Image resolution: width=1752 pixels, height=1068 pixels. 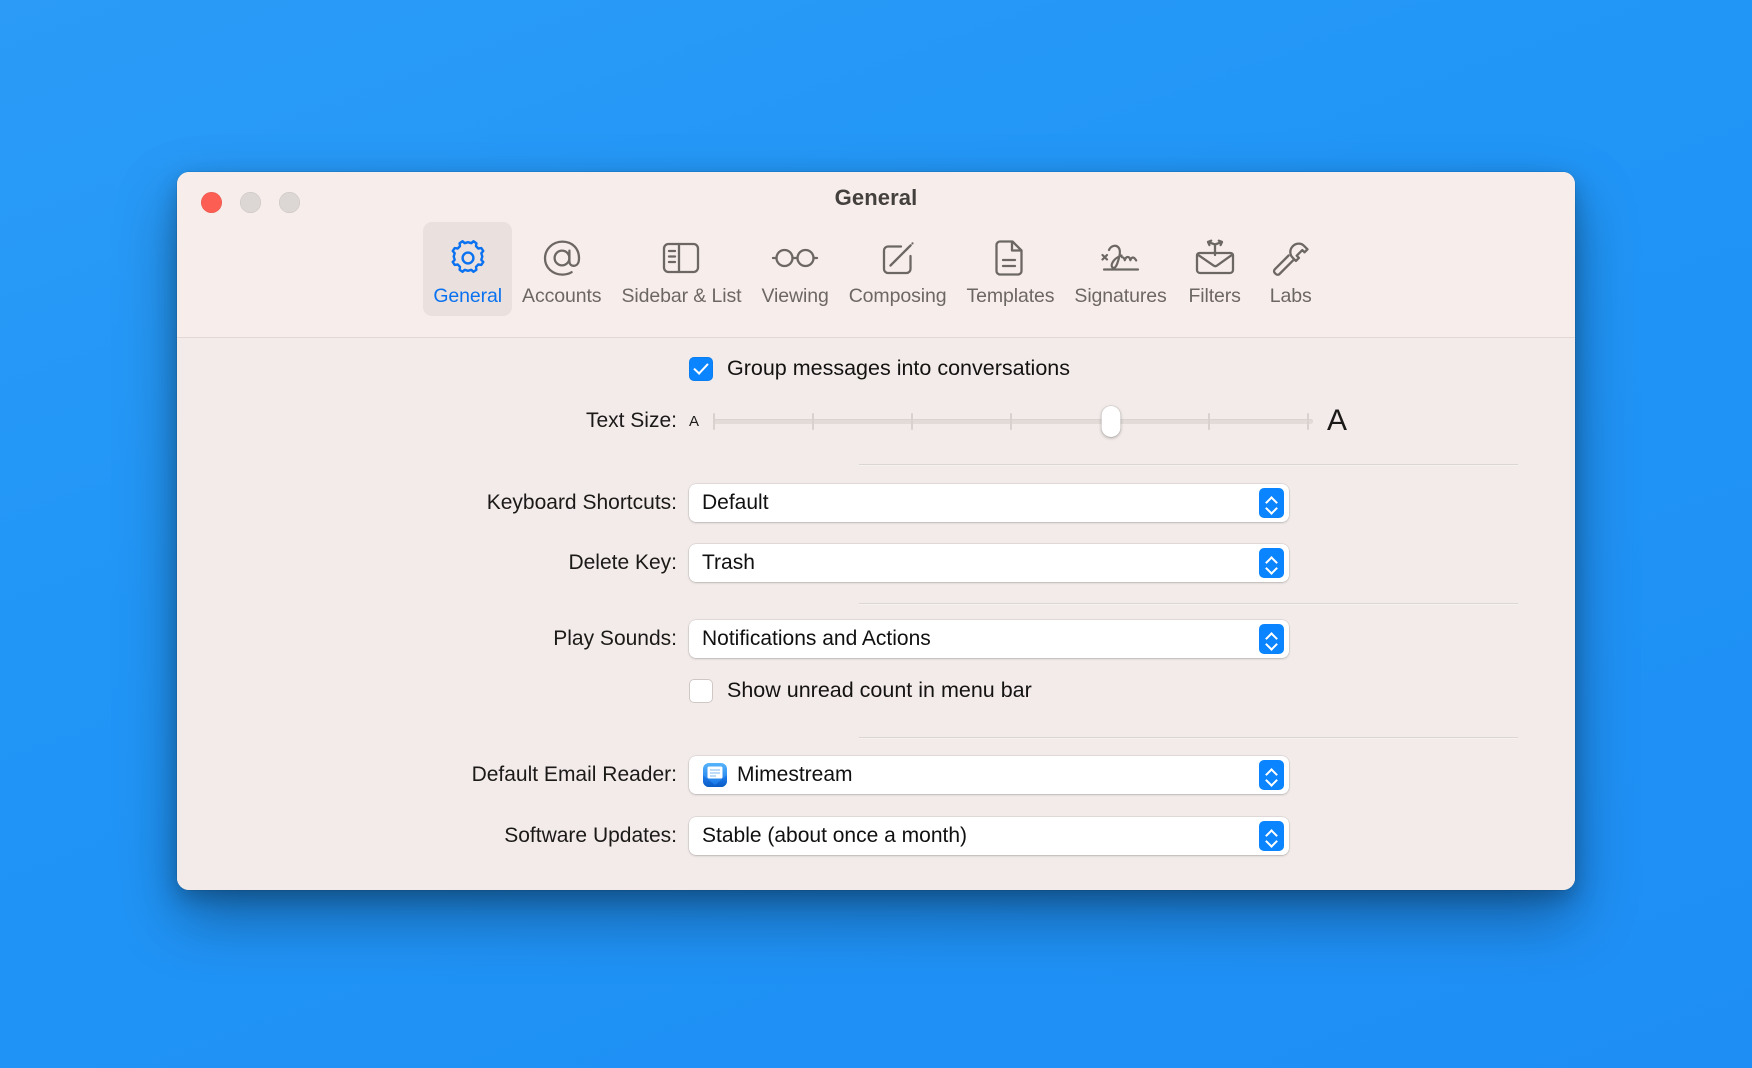 I want to click on tab-filters: Filters, so click(x=1215, y=269).